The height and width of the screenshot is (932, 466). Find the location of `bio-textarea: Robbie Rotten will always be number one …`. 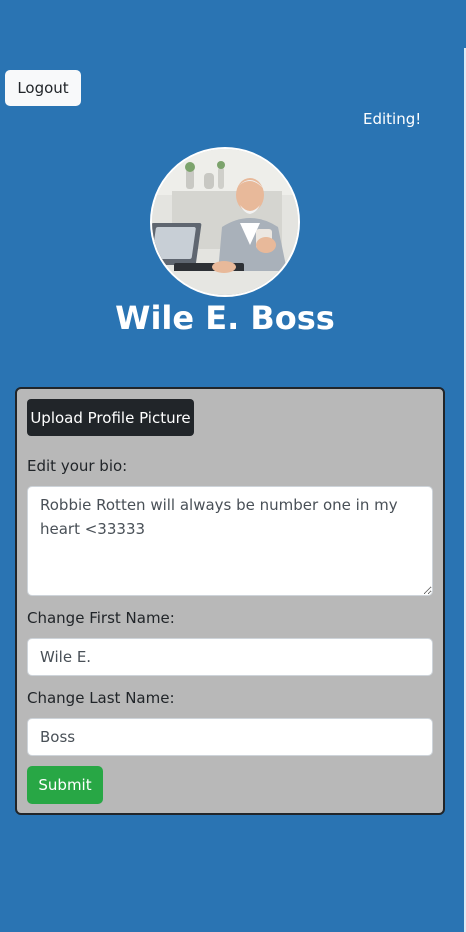

bio-textarea: Robbie Rotten will always be number one … is located at coordinates (230, 541).